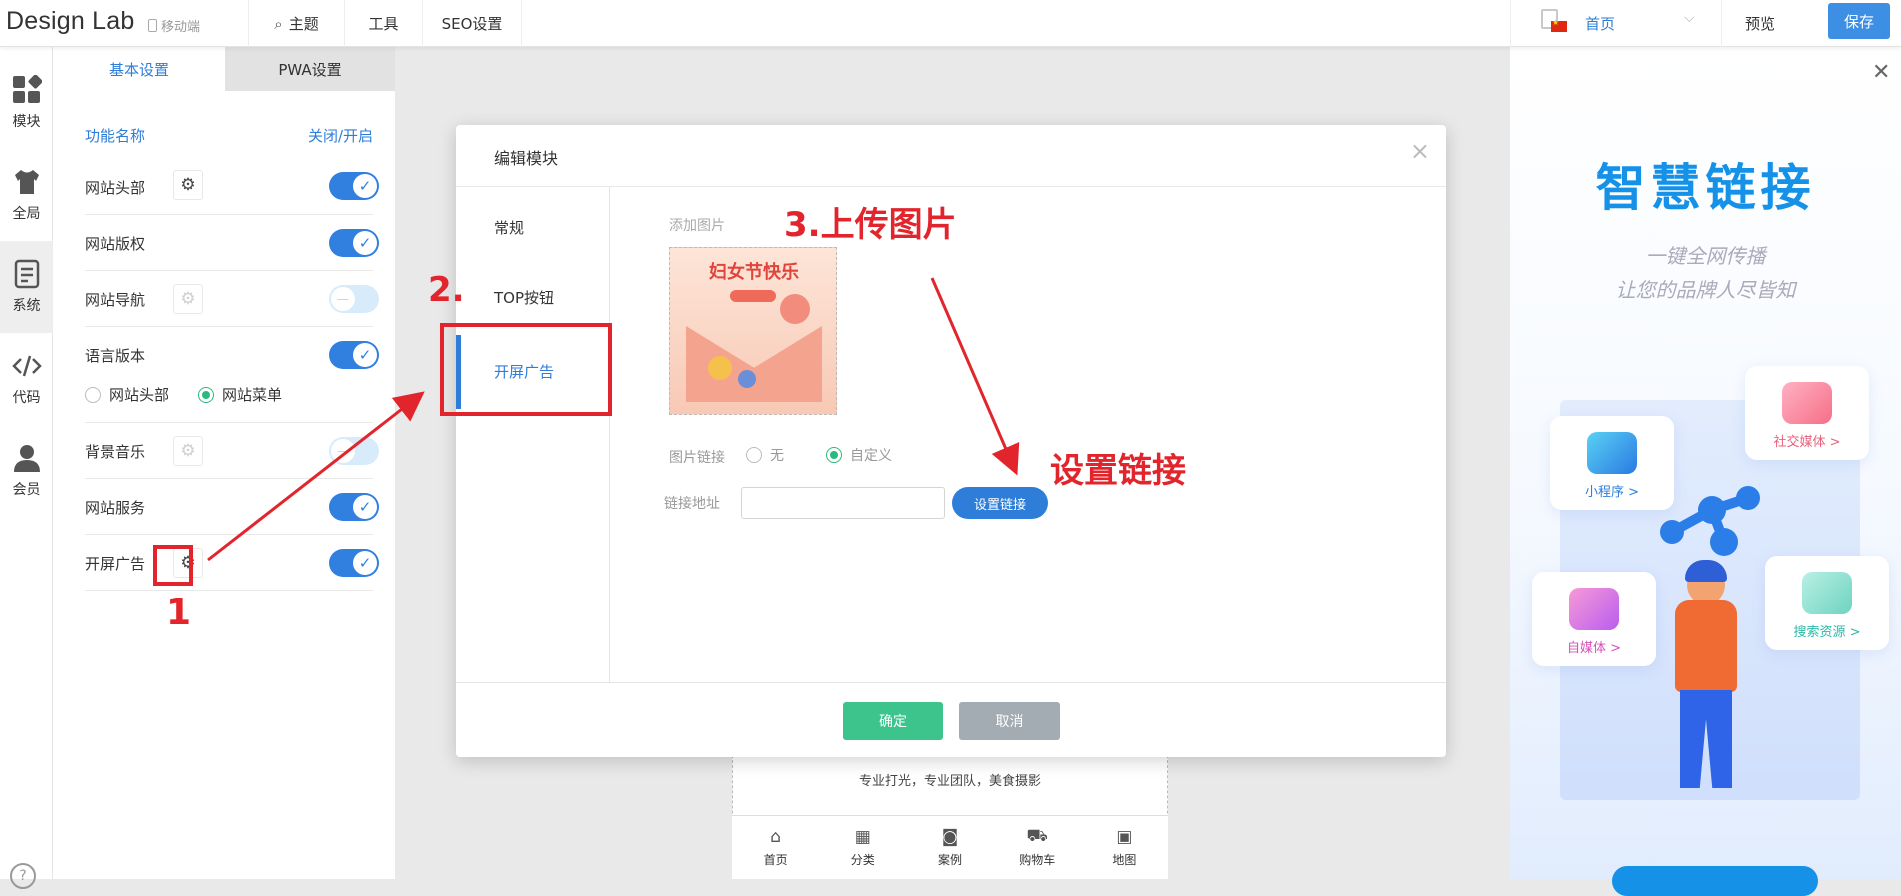  I want to click on annotation-arrows, so click(613, 419).